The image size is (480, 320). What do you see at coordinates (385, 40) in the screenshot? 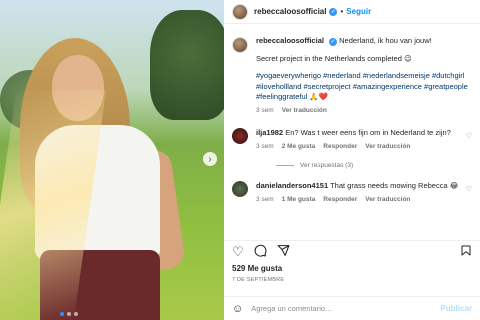
I see `caption-text: Nederland, ik hou van jouw!` at bounding box center [385, 40].